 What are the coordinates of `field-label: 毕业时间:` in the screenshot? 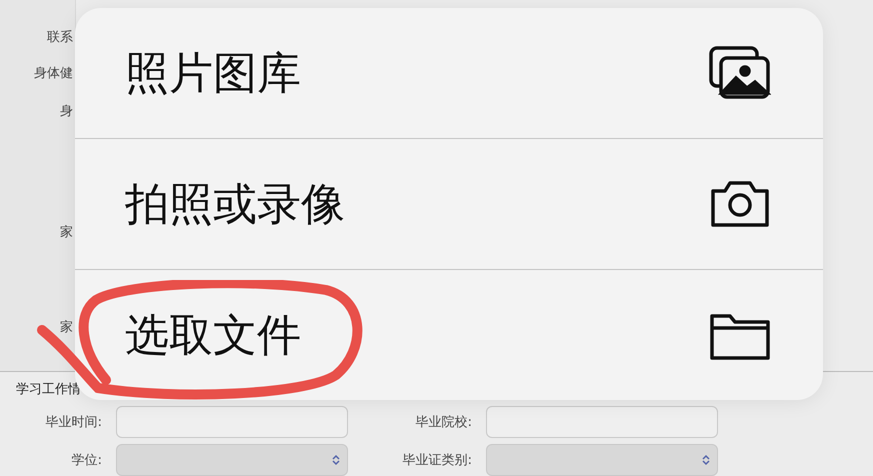 It's located at (73, 422).